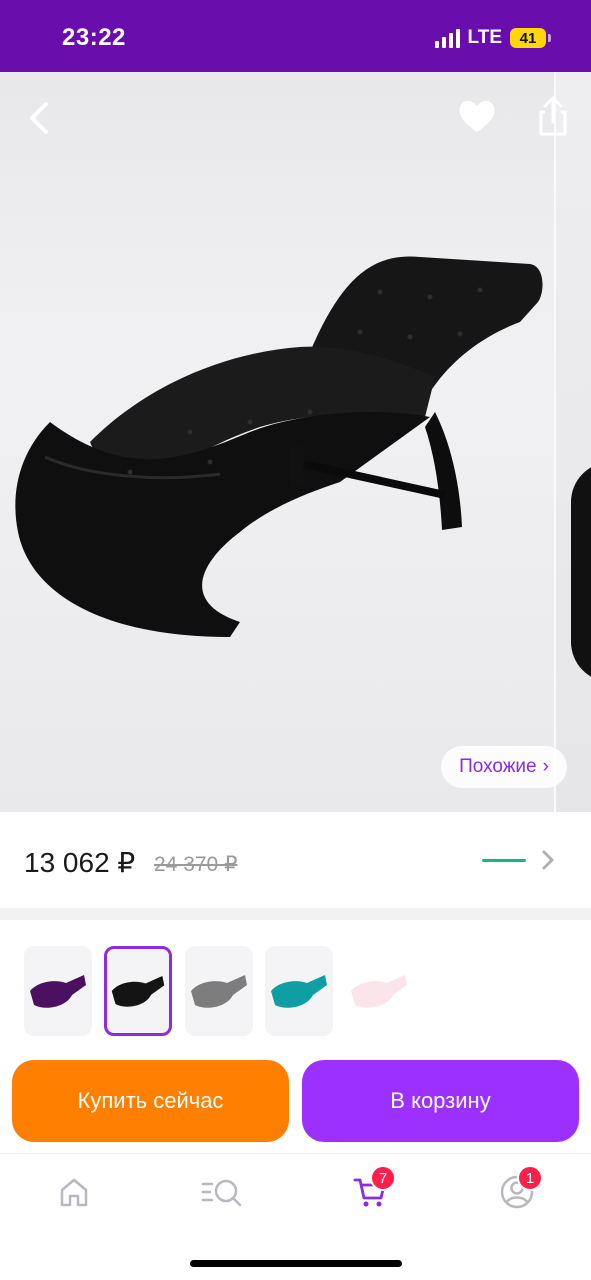 The height and width of the screenshot is (1280, 591). Describe the element at coordinates (548, 860) in the screenshot. I see `chevron-right-icon` at that location.